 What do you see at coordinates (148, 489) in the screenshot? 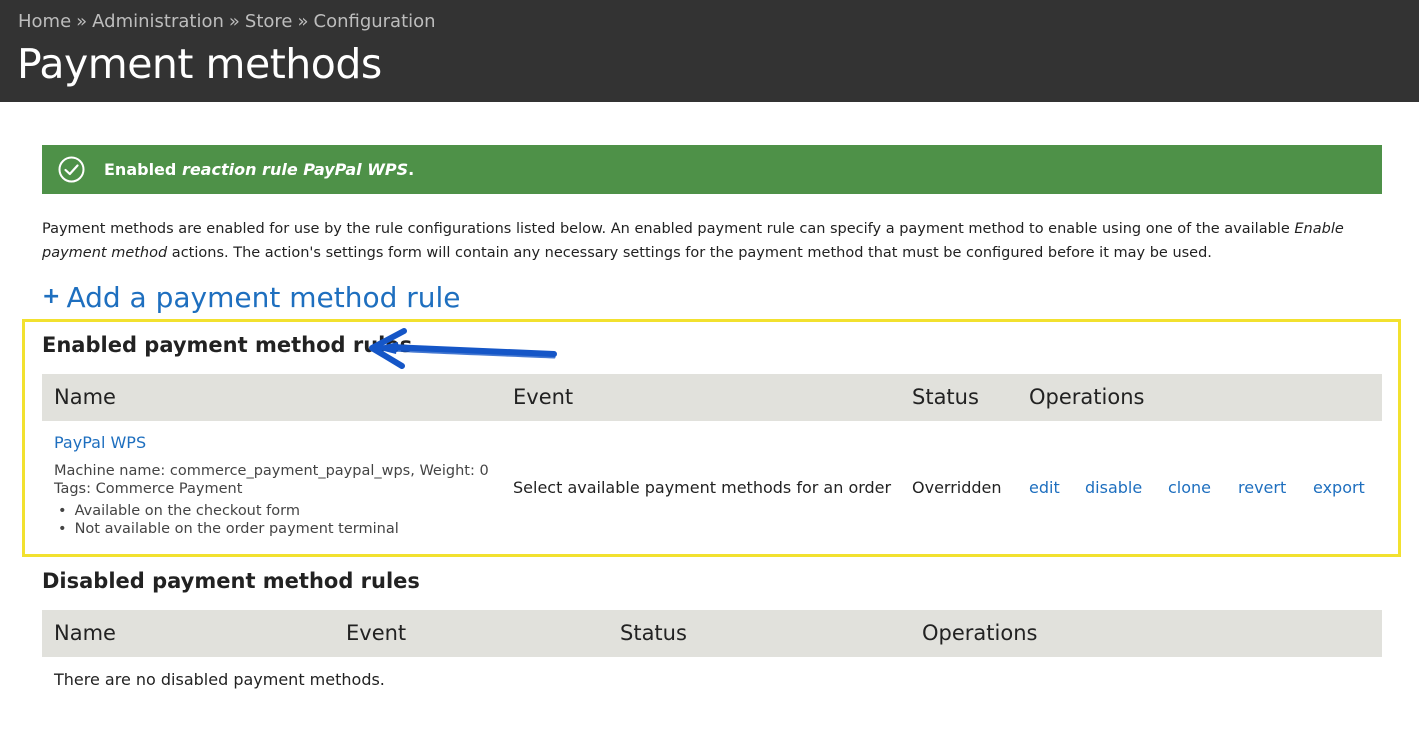
I see `rule-tags: Tags: Commerce Payment` at bounding box center [148, 489].